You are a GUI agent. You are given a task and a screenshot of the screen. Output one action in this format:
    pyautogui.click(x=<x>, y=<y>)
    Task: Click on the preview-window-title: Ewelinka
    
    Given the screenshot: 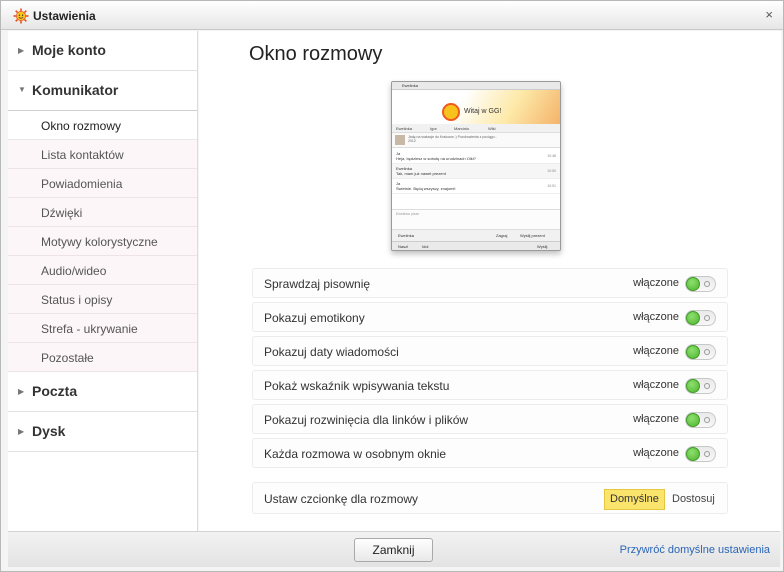 What is the action you would take?
    pyautogui.click(x=476, y=86)
    